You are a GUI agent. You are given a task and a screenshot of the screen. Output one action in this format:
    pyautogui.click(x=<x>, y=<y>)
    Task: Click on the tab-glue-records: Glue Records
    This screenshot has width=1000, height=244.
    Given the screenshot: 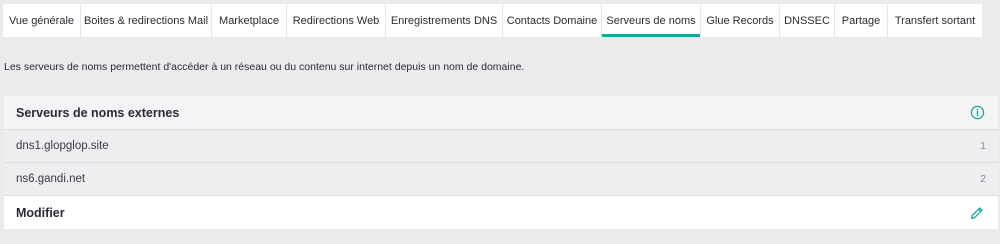 What is the action you would take?
    pyautogui.click(x=740, y=20)
    